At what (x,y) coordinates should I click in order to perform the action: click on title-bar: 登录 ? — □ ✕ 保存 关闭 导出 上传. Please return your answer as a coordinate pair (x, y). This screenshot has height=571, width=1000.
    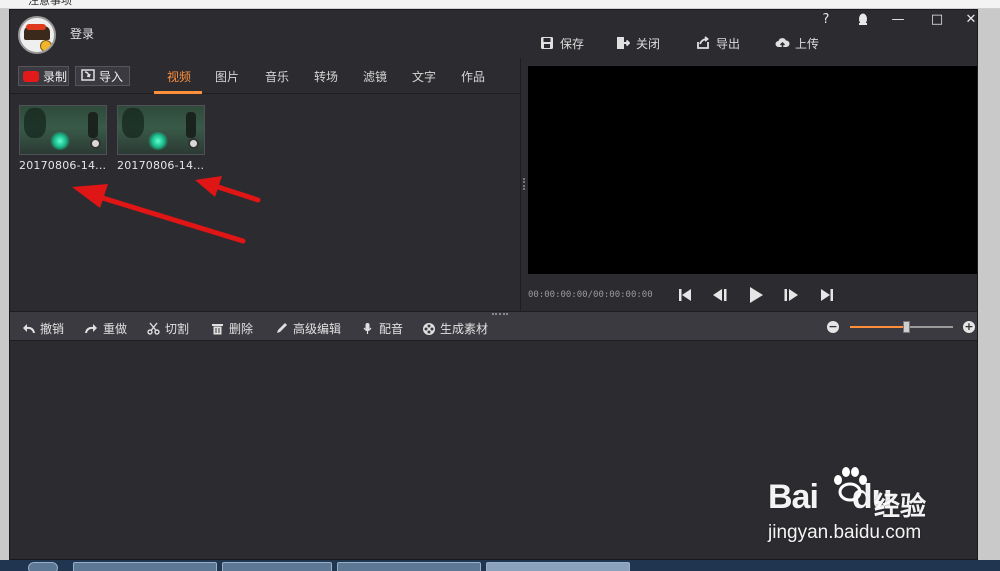
    Looking at the image, I should click on (493, 34).